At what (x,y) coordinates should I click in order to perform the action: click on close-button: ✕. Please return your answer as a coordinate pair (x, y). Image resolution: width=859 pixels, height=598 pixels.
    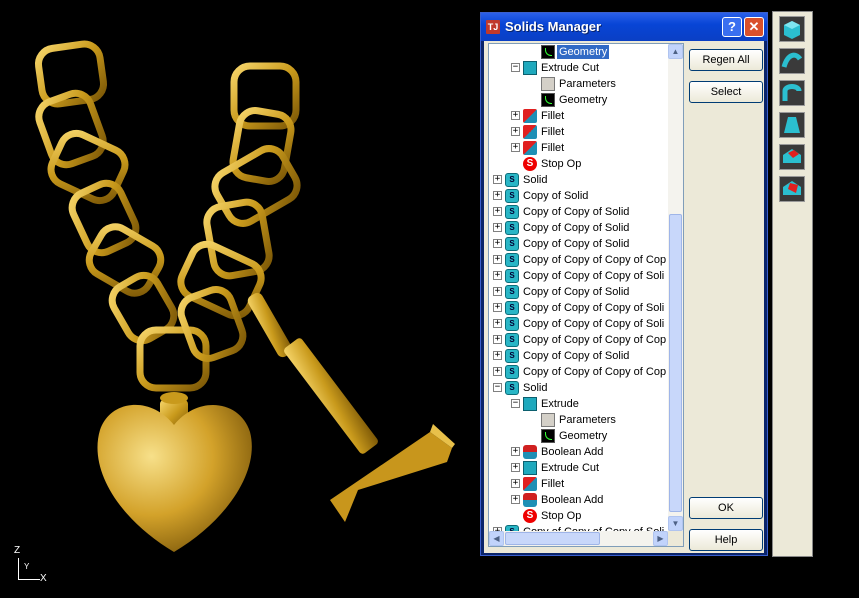
    Looking at the image, I should click on (754, 27).